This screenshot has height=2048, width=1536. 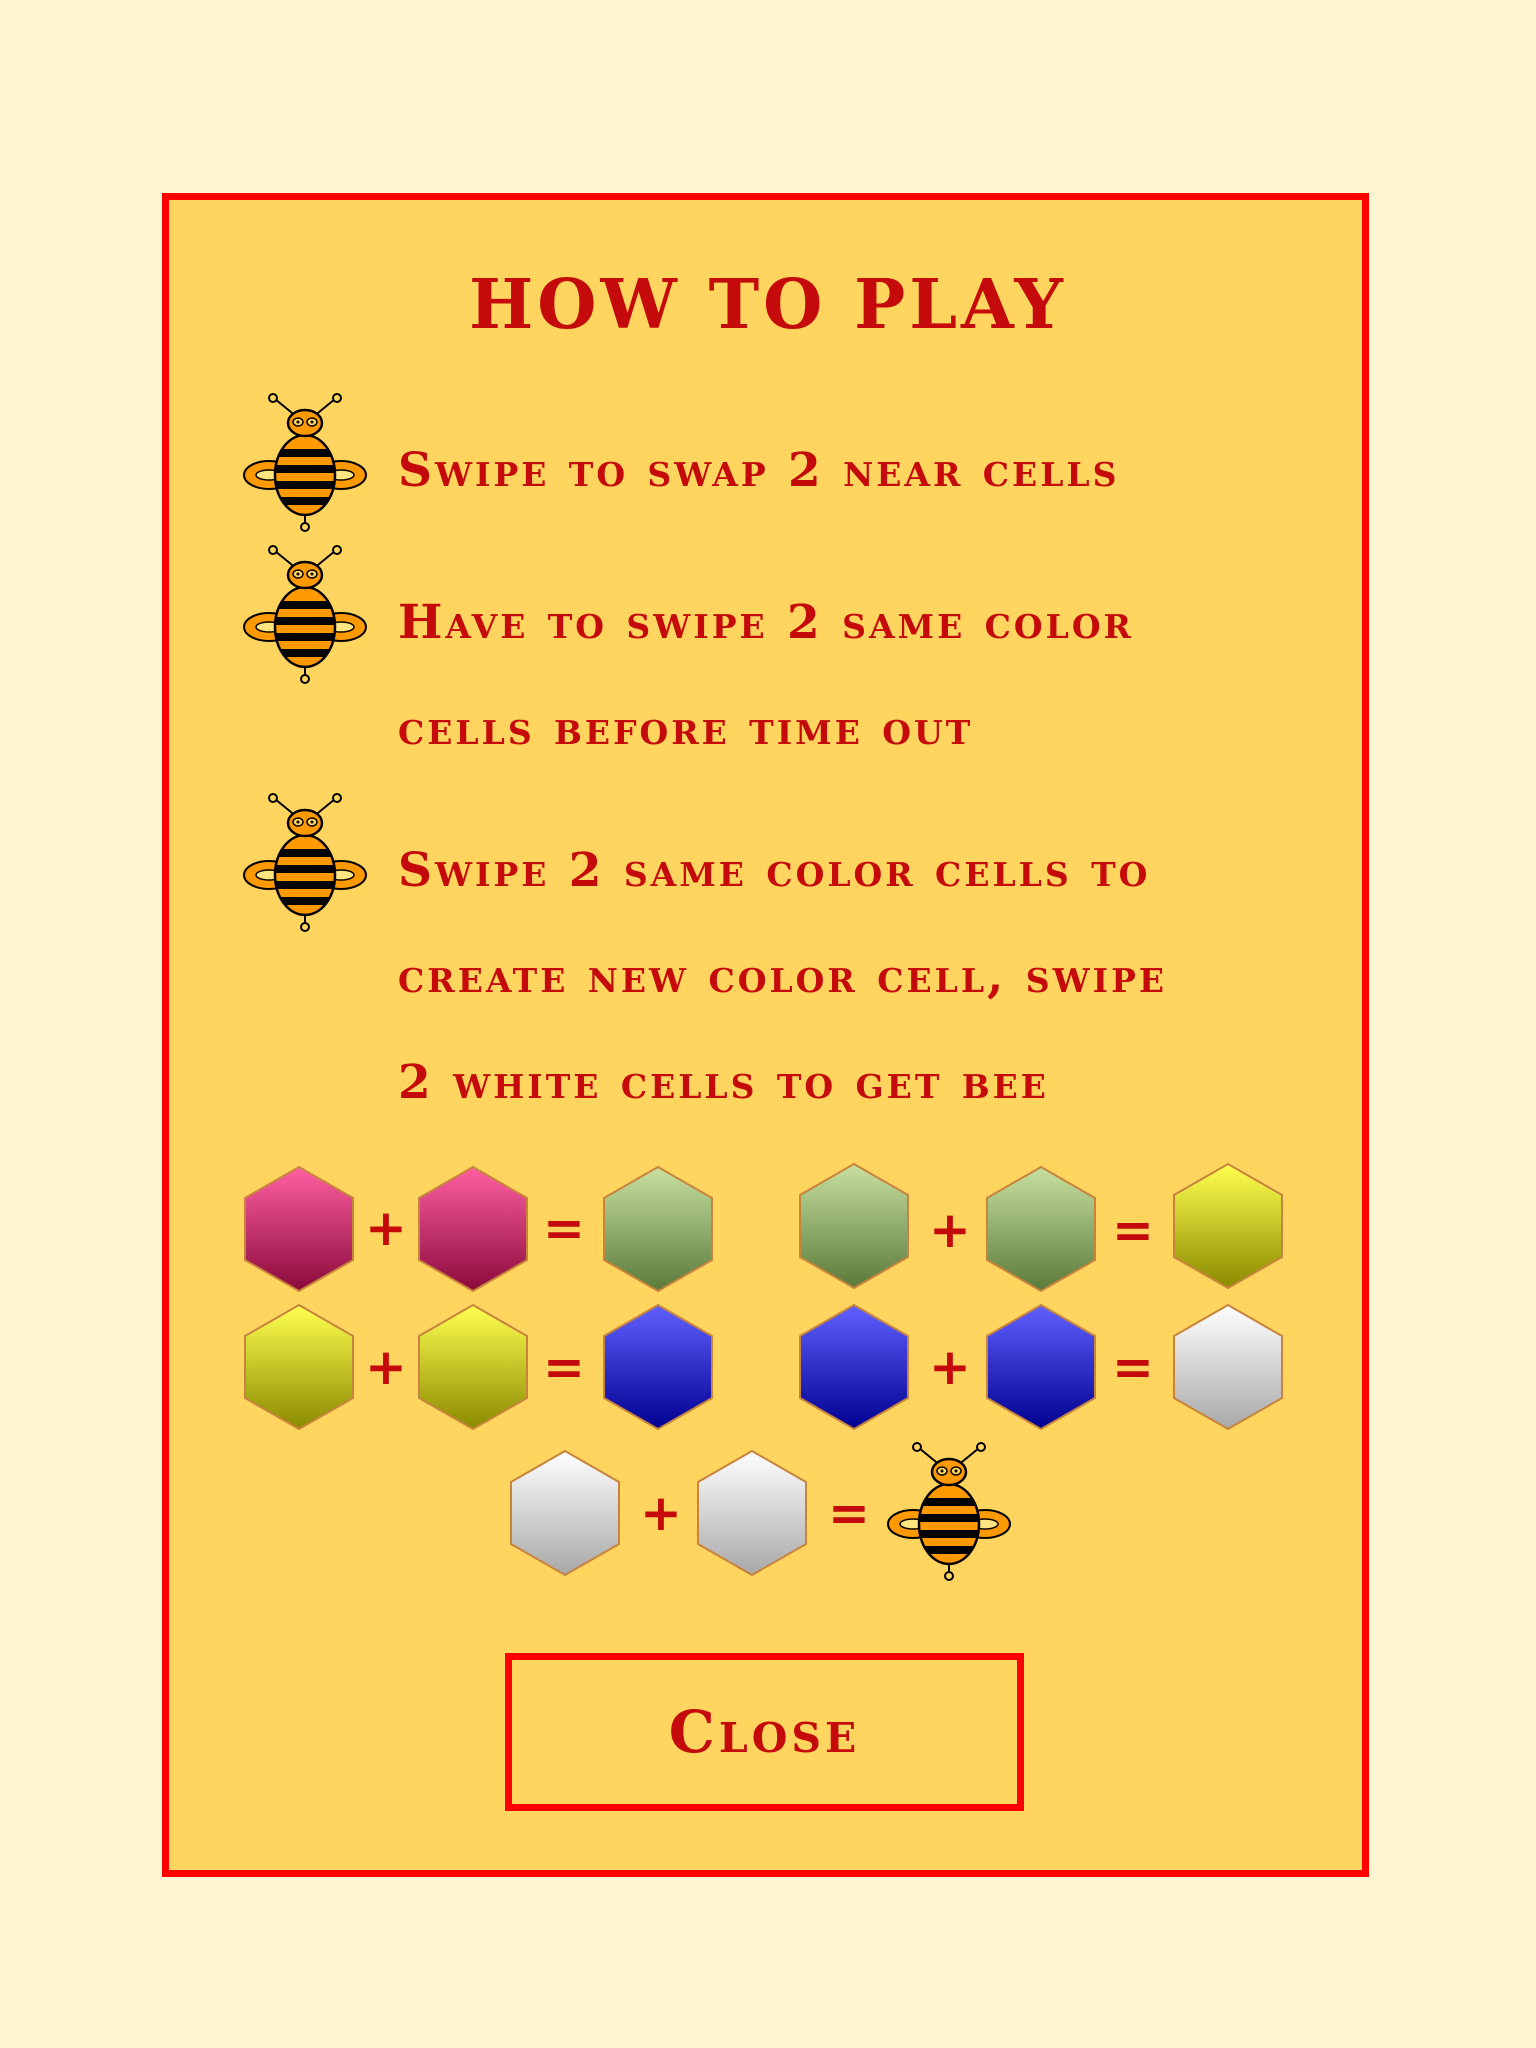 I want to click on rule-3-line-1: Swipe 2 same color cells to, so click(x=774, y=870).